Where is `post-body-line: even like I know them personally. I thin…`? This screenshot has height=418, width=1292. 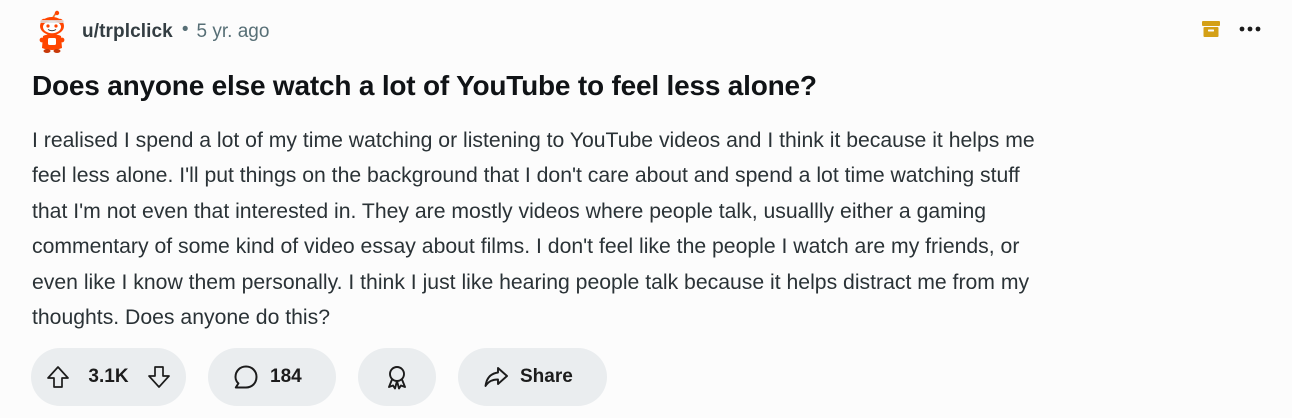
post-body-line: even like I know them personally. I thin… is located at coordinates (531, 282).